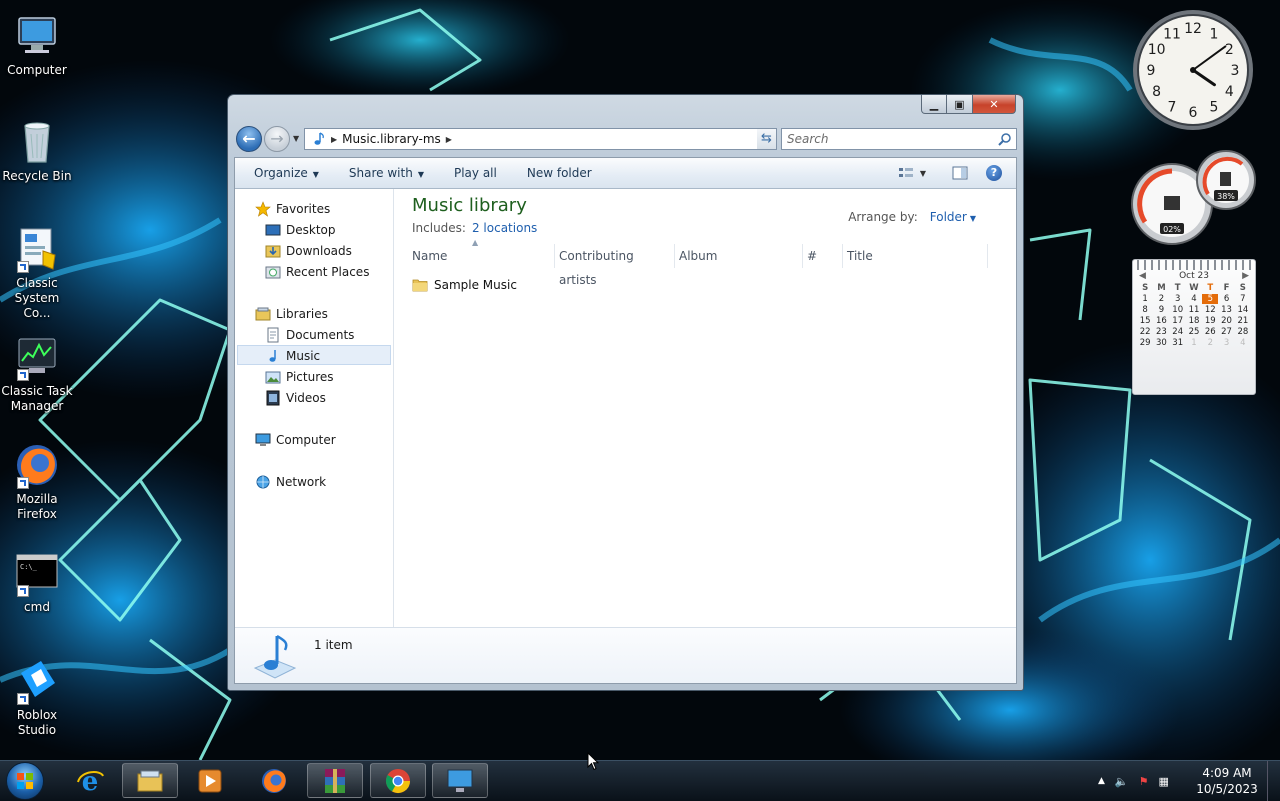  What do you see at coordinates (1226, 310) in the screenshot?
I see `calendar-day: 13` at bounding box center [1226, 310].